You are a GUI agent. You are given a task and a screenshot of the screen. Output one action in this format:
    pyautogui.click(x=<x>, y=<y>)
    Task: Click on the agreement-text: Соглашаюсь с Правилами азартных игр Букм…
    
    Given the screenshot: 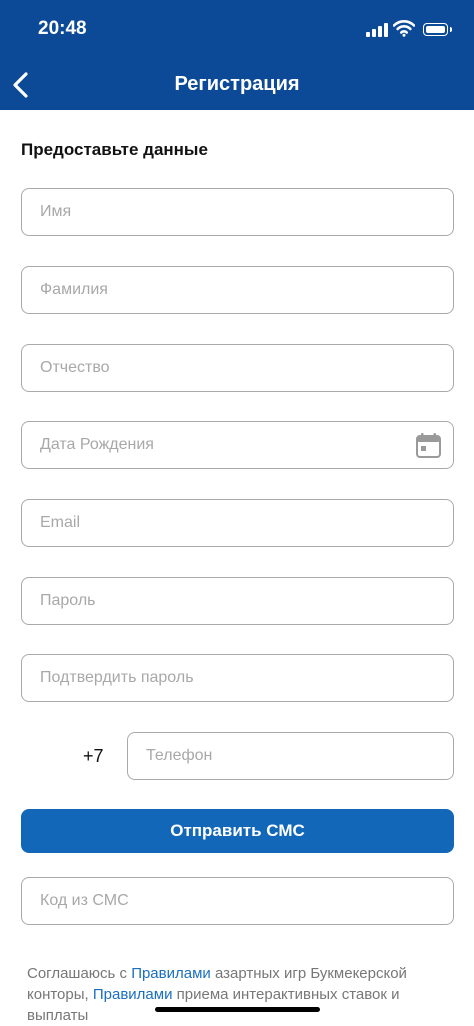 What is the action you would take?
    pyautogui.click(x=227, y=994)
    